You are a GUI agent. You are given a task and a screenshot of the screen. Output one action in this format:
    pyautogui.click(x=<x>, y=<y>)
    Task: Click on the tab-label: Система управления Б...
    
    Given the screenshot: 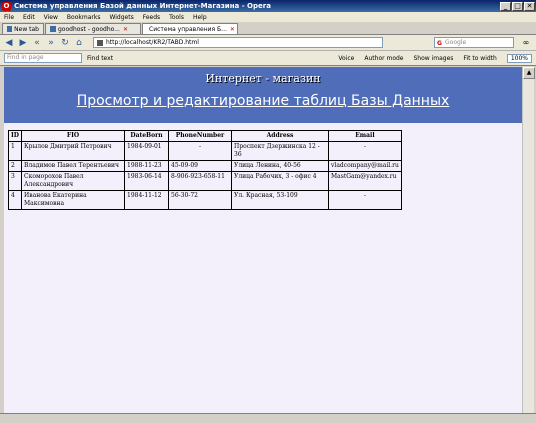 What is the action you would take?
    pyautogui.click(x=188, y=29)
    